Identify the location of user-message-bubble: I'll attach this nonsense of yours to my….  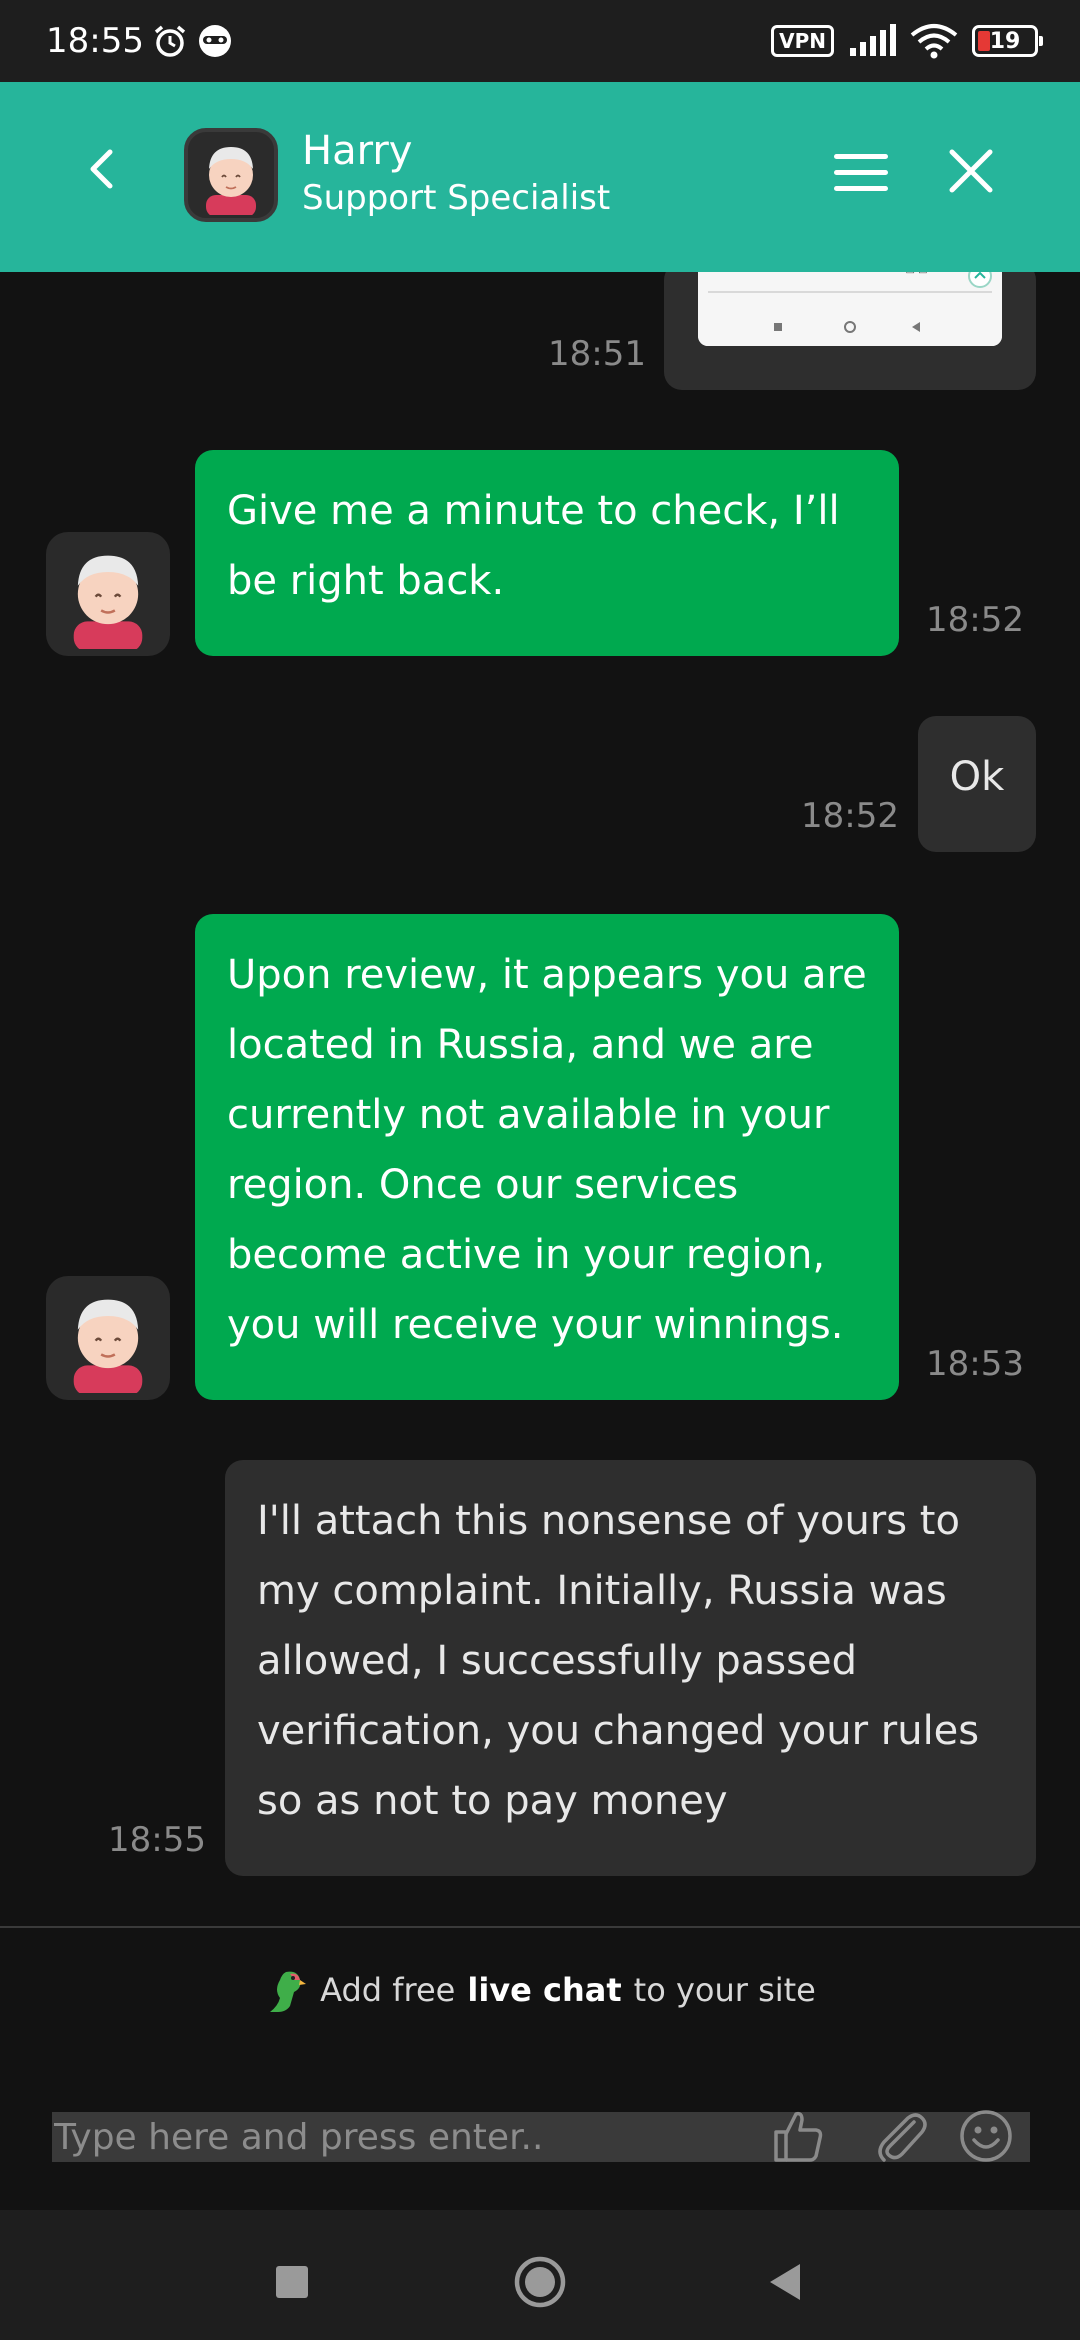
(630, 1668).